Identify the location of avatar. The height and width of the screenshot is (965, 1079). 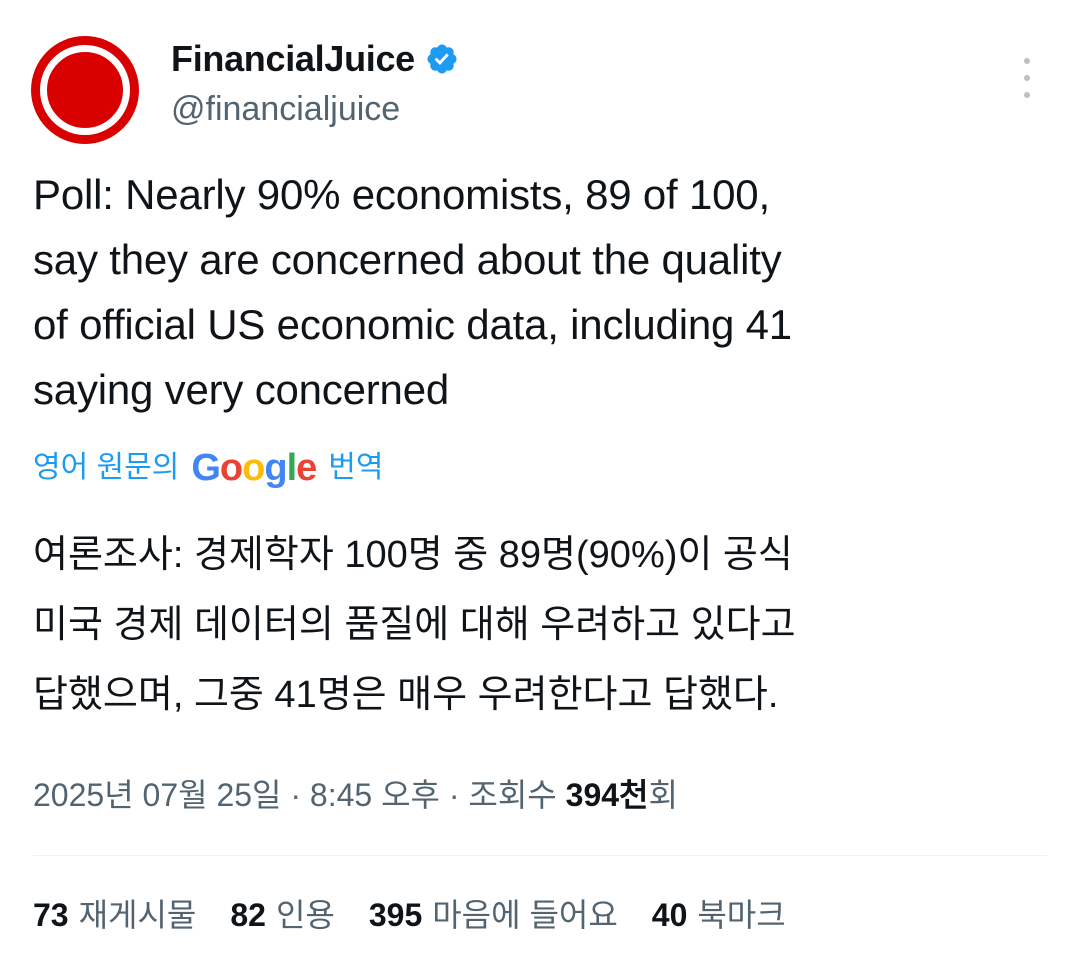
(85, 90).